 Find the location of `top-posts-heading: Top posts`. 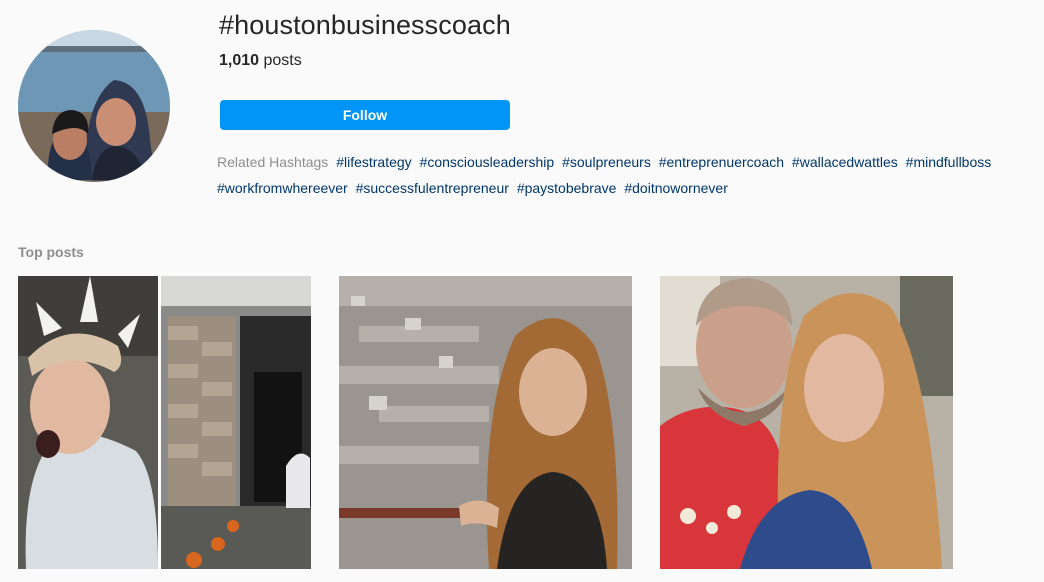

top-posts-heading: Top posts is located at coordinates (51, 252).